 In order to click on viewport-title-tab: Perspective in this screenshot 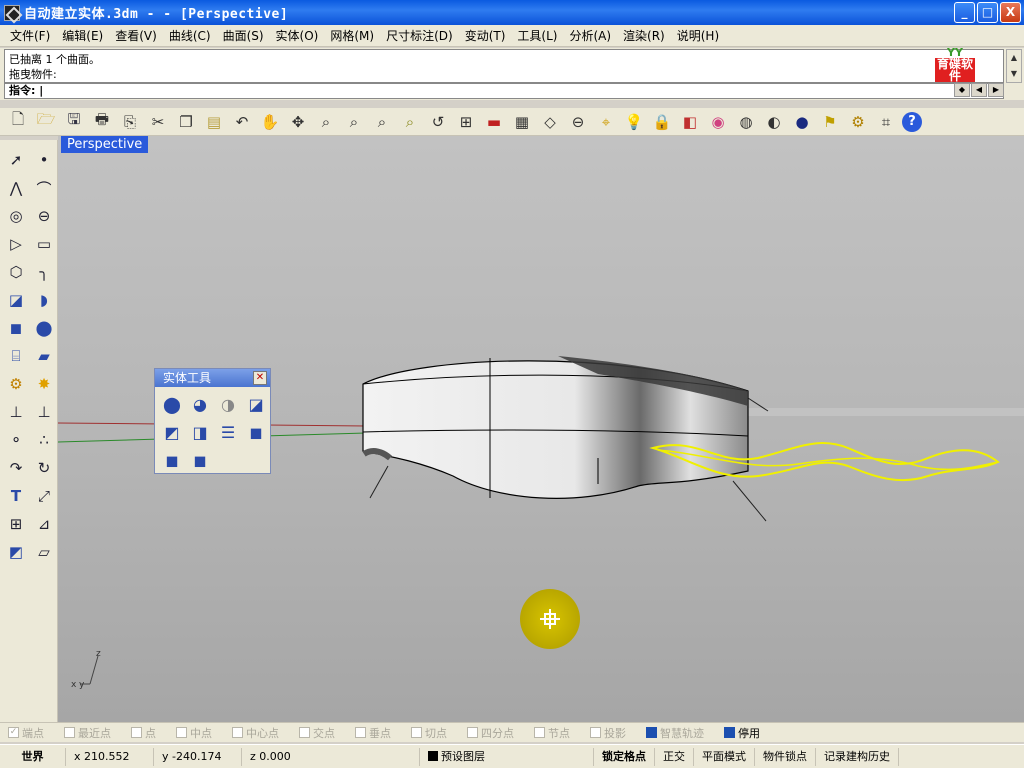, I will do `click(105, 144)`.